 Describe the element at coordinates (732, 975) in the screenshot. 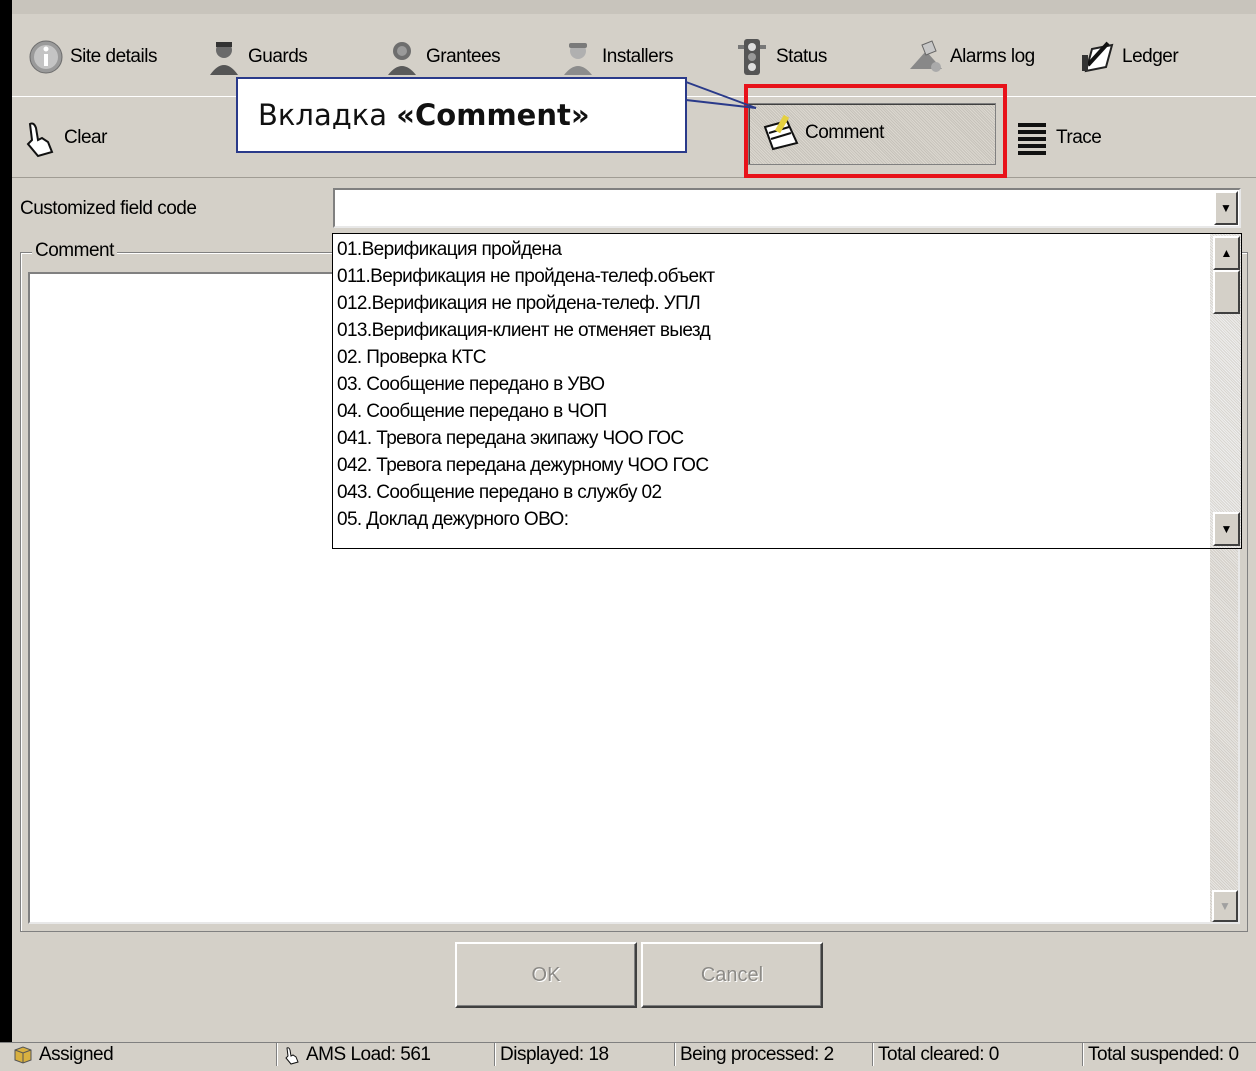

I see `cancel-button: Cancel` at that location.